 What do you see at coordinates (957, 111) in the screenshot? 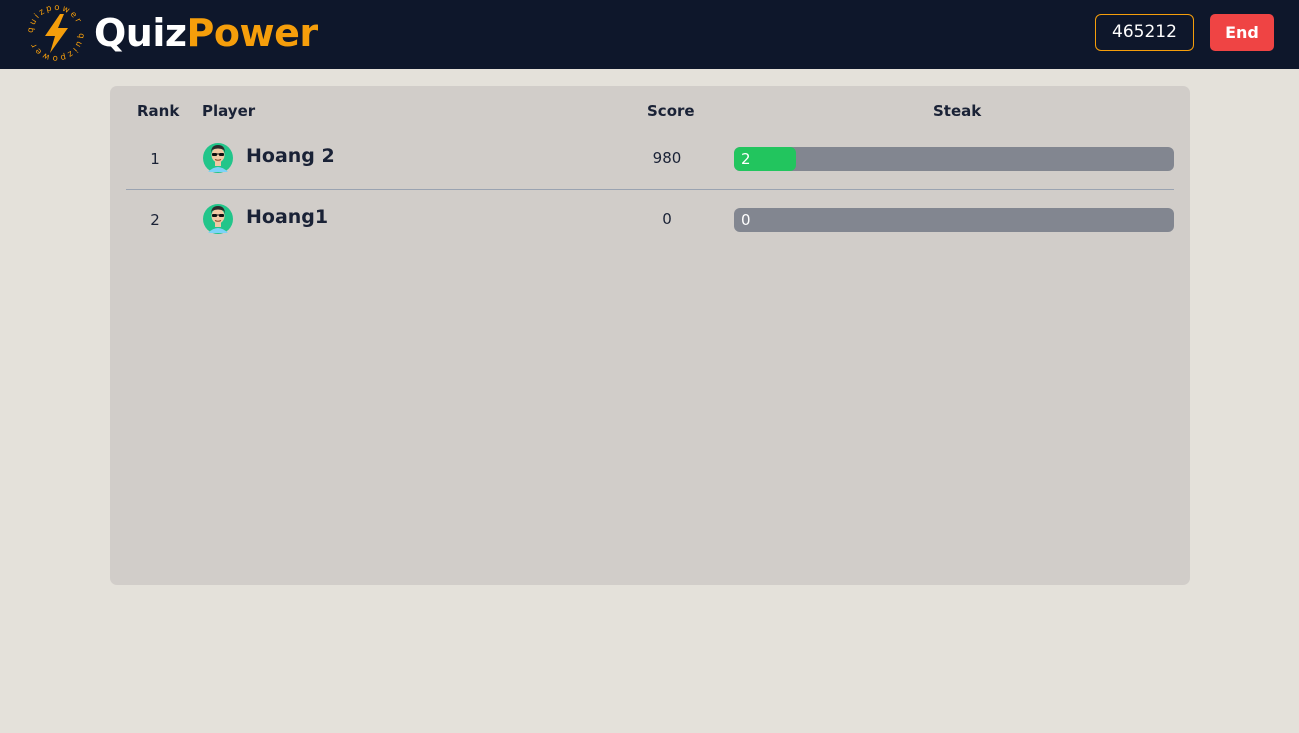
I see `streak-column-header: Steak` at bounding box center [957, 111].